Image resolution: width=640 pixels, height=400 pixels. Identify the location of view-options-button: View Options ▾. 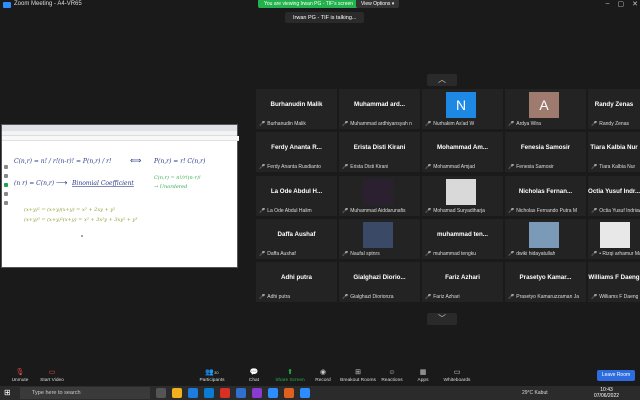
(378, 4).